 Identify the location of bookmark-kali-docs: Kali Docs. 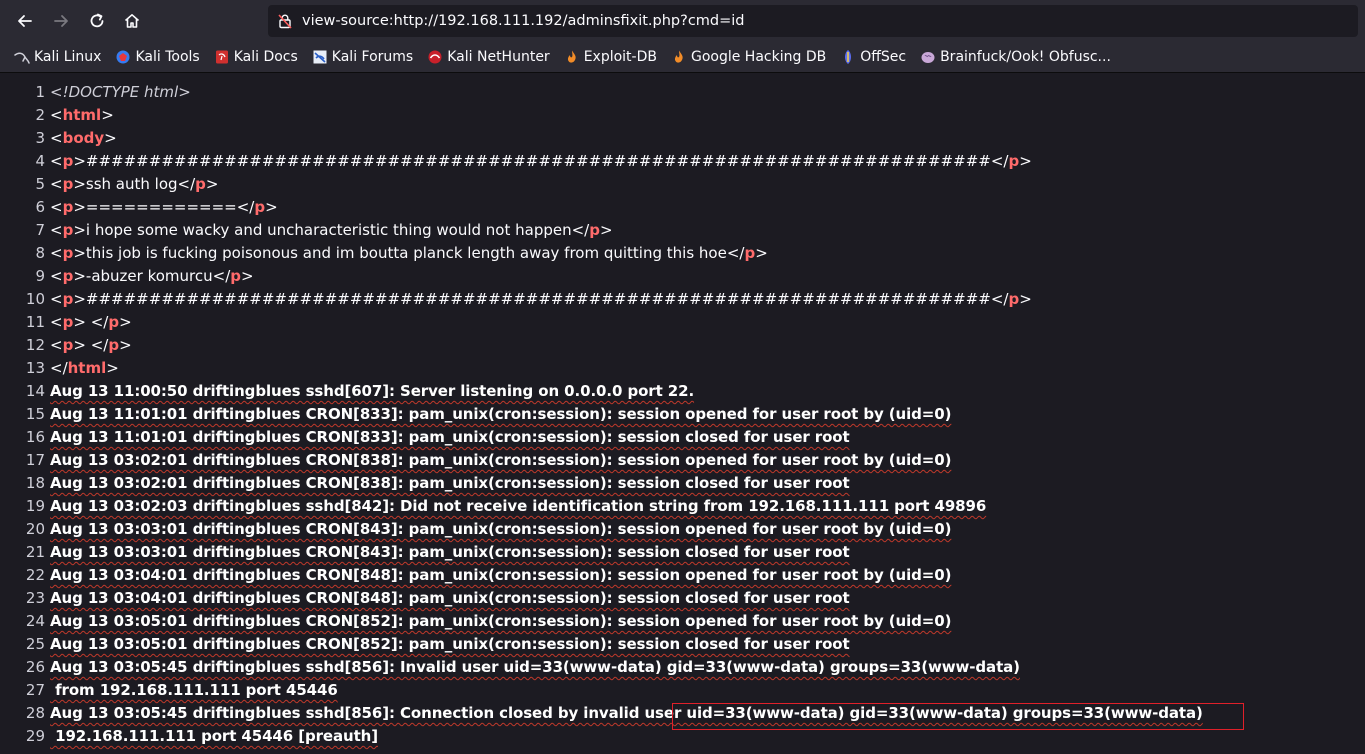
(256, 57).